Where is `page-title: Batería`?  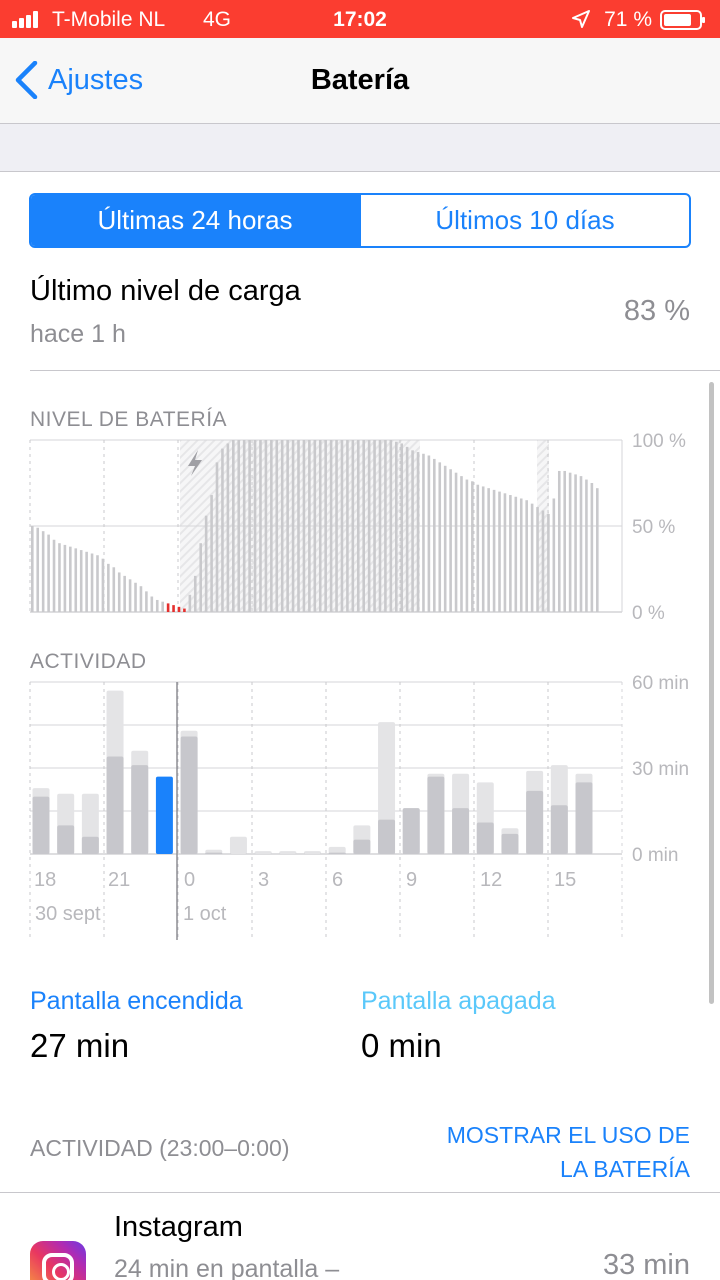 page-title: Batería is located at coordinates (360, 80).